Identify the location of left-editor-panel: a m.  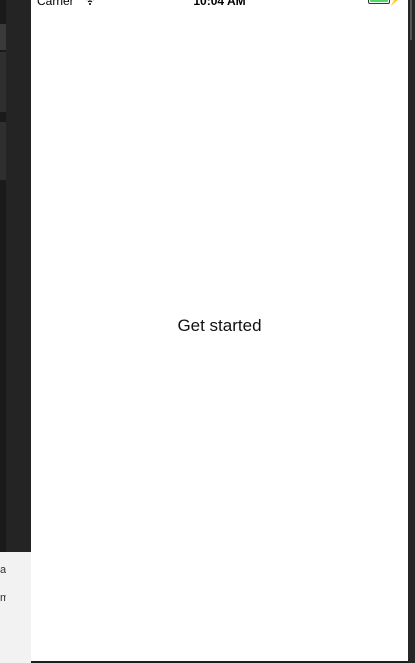
(15, 331).